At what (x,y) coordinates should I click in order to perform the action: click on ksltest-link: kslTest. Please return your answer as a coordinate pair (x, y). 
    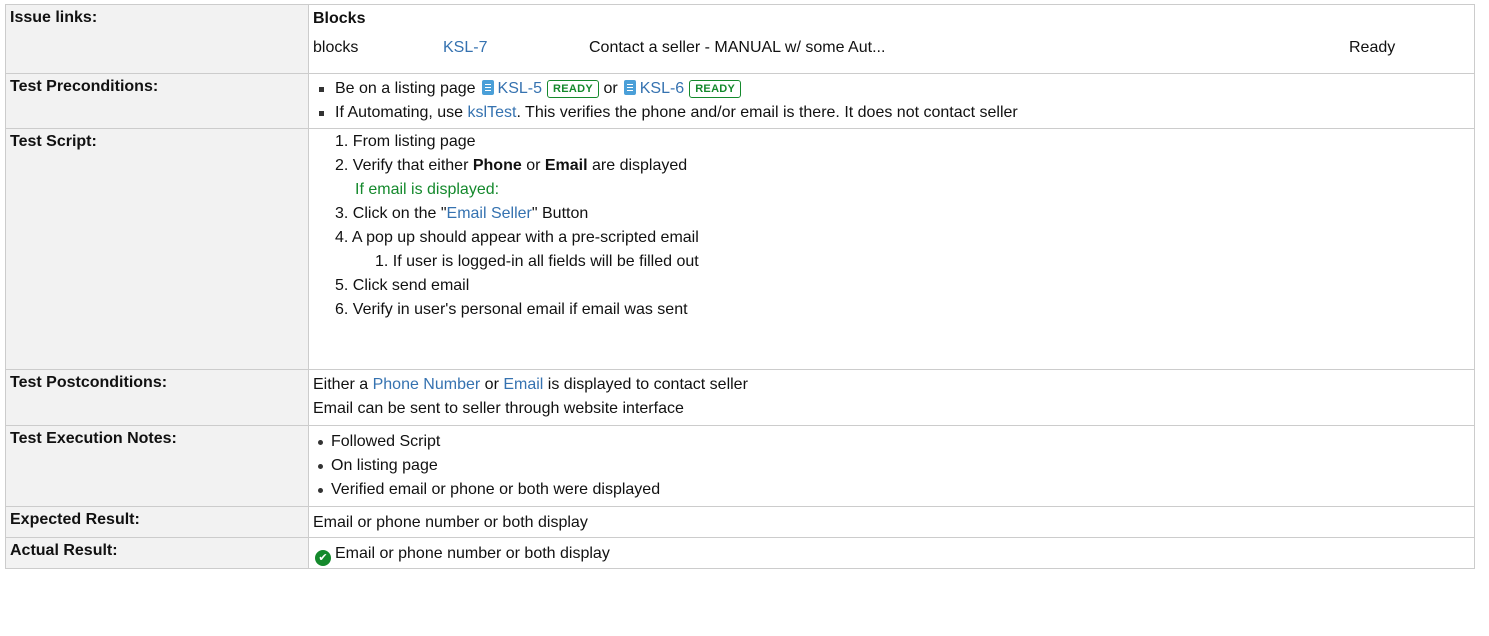
    Looking at the image, I should click on (492, 112).